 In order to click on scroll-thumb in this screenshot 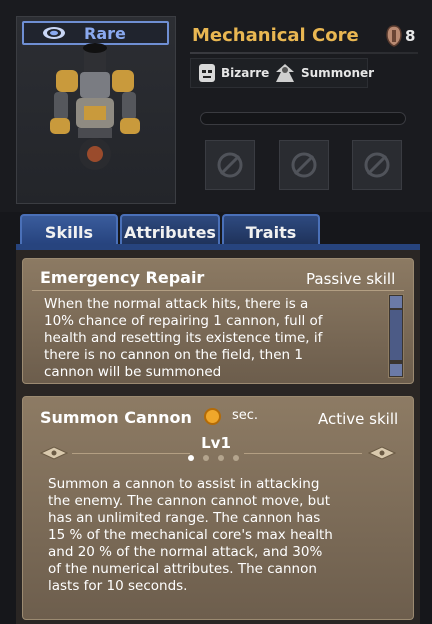, I will do `click(396, 335)`.